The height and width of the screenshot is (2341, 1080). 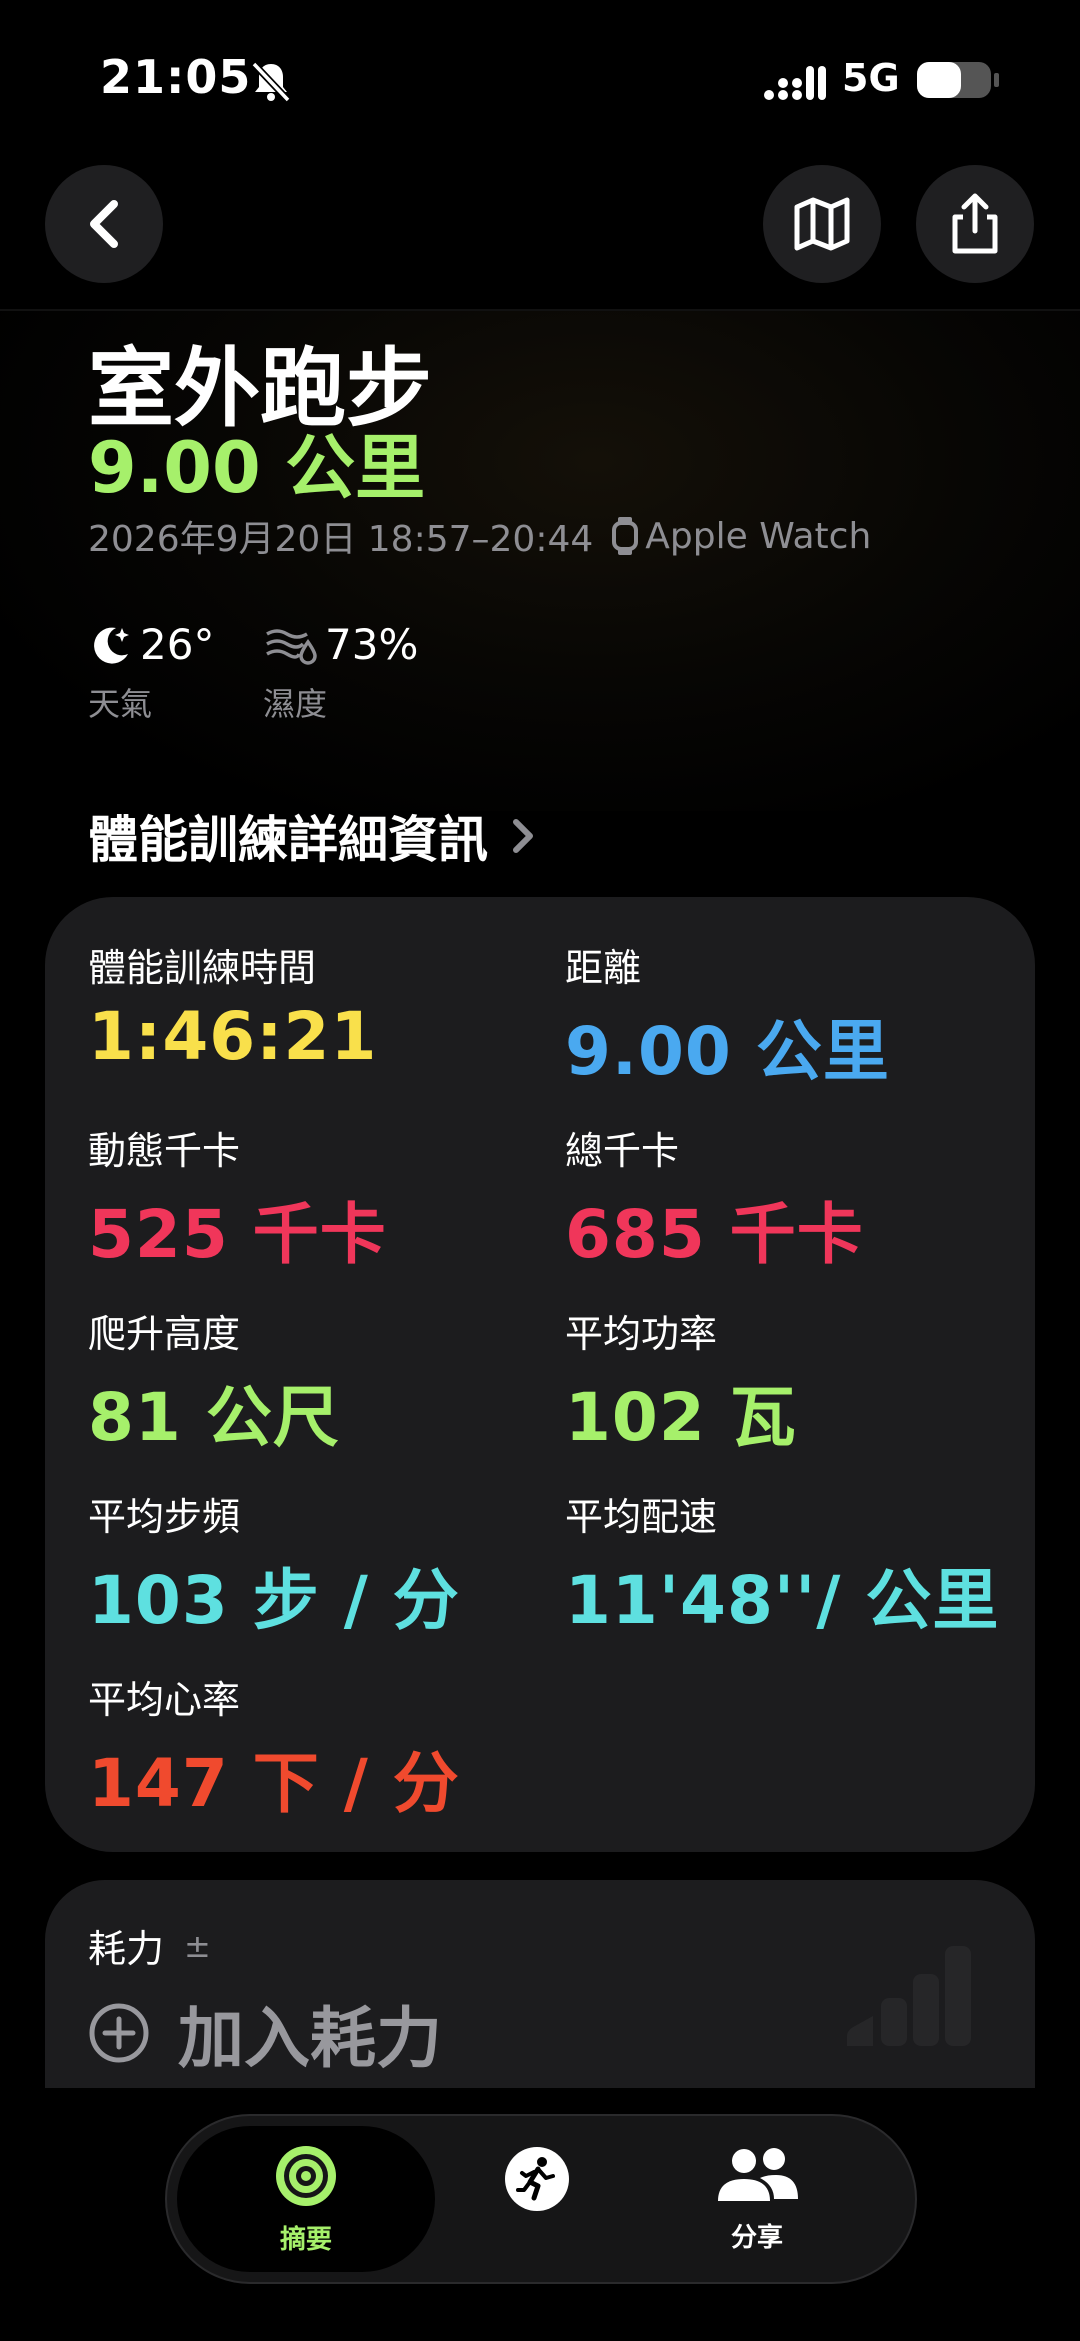 I want to click on share-icon, so click(x=975, y=223).